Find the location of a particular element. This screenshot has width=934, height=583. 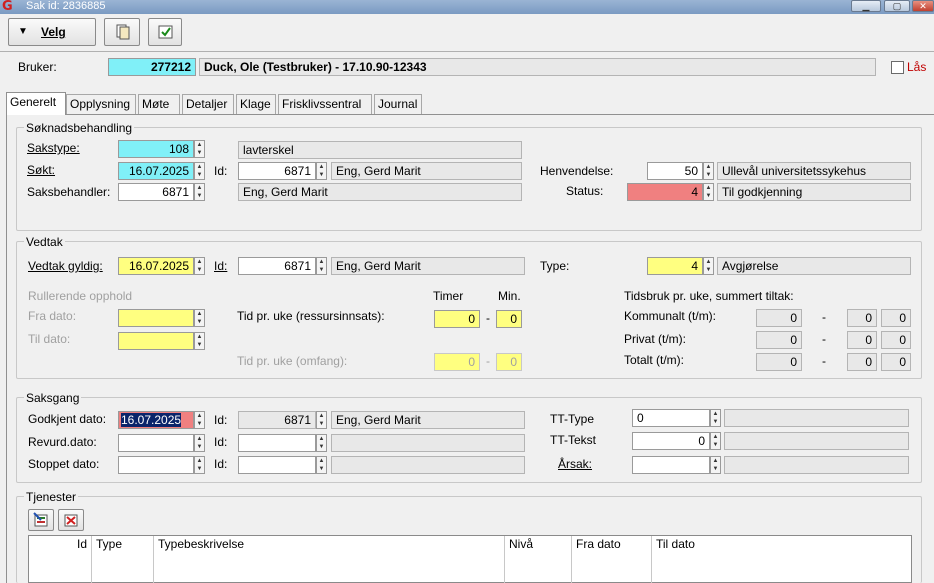

privat-dash: - is located at coordinates (824, 339).